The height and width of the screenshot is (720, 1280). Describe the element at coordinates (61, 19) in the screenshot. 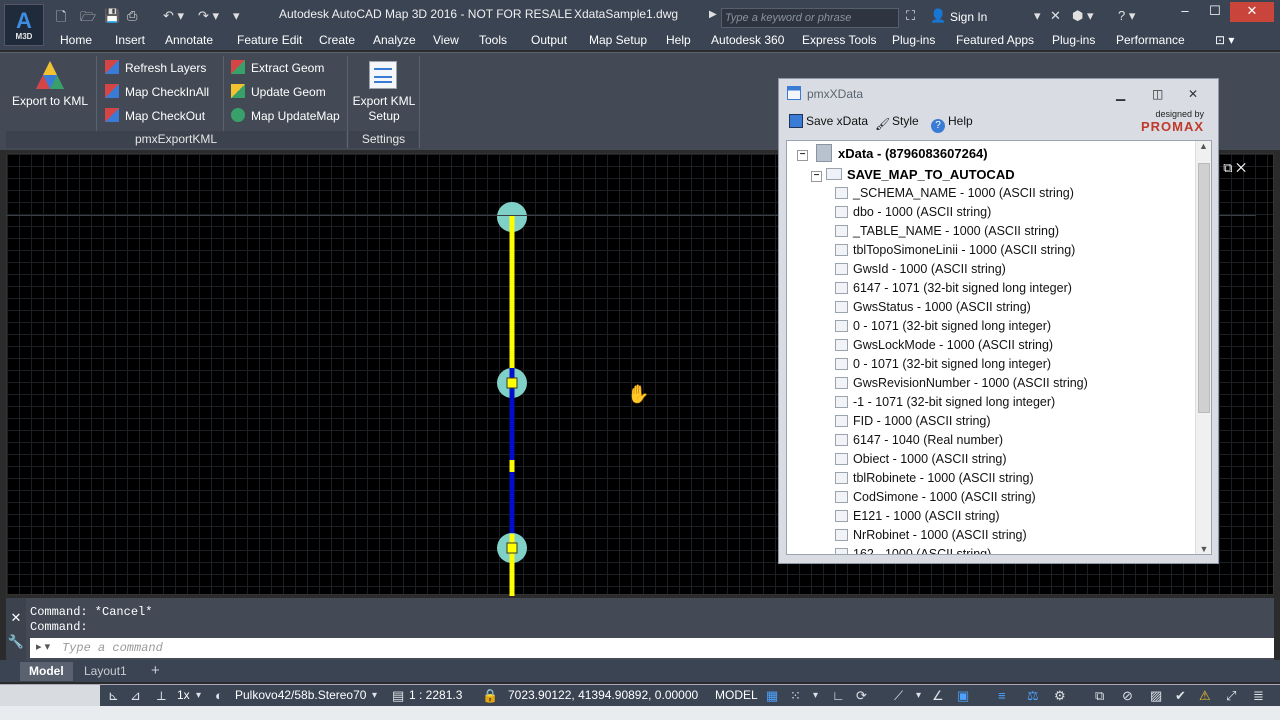

I see `new-file-icon: 🗋` at that location.